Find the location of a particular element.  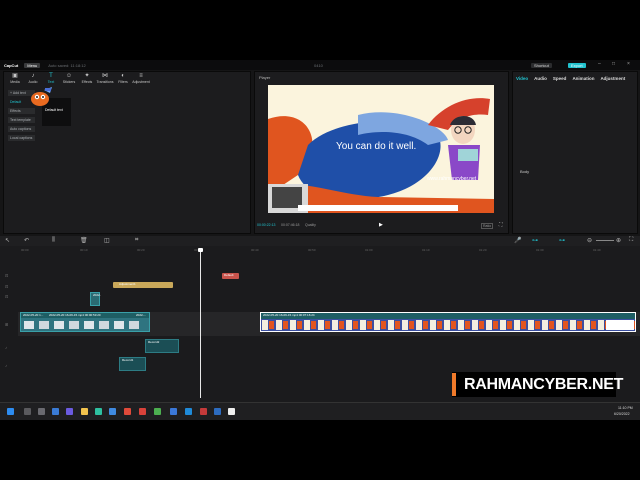

text-template-item: Text template is located at coordinates (21, 120).